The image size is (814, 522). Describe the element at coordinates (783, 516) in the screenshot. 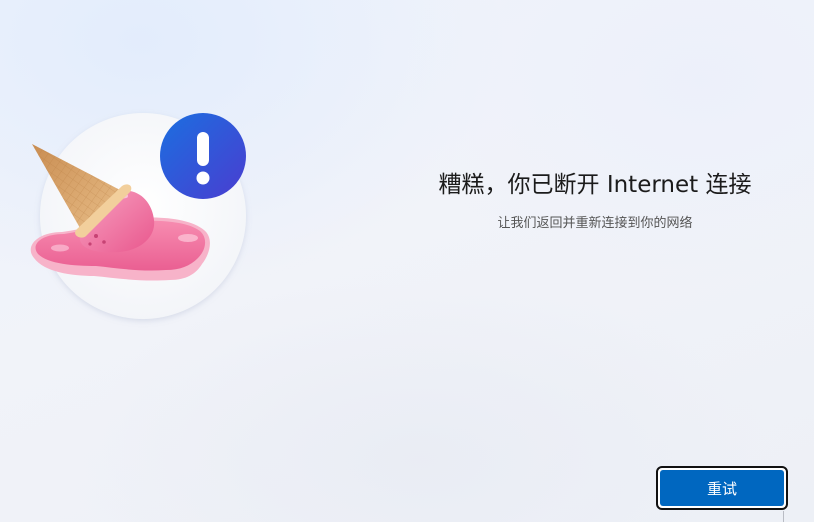

I see `window-edge-divider` at that location.